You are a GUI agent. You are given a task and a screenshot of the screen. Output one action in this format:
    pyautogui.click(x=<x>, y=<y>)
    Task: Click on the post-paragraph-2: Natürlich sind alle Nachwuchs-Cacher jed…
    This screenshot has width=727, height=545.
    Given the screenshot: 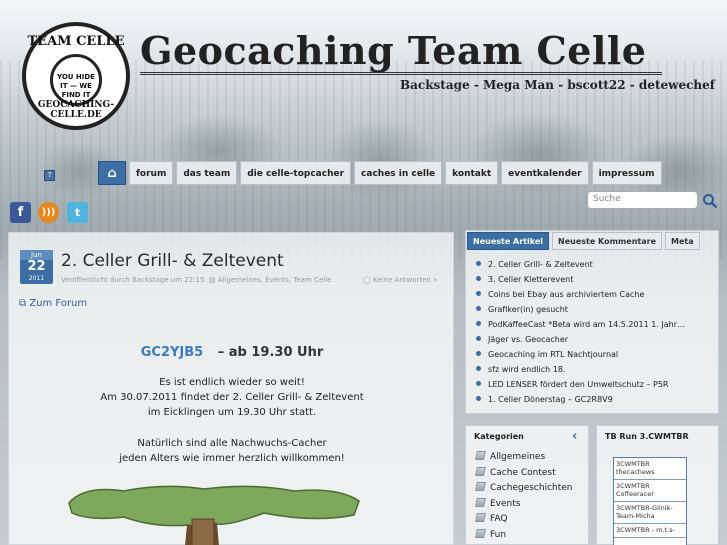 What is the action you would take?
    pyautogui.click(x=232, y=451)
    